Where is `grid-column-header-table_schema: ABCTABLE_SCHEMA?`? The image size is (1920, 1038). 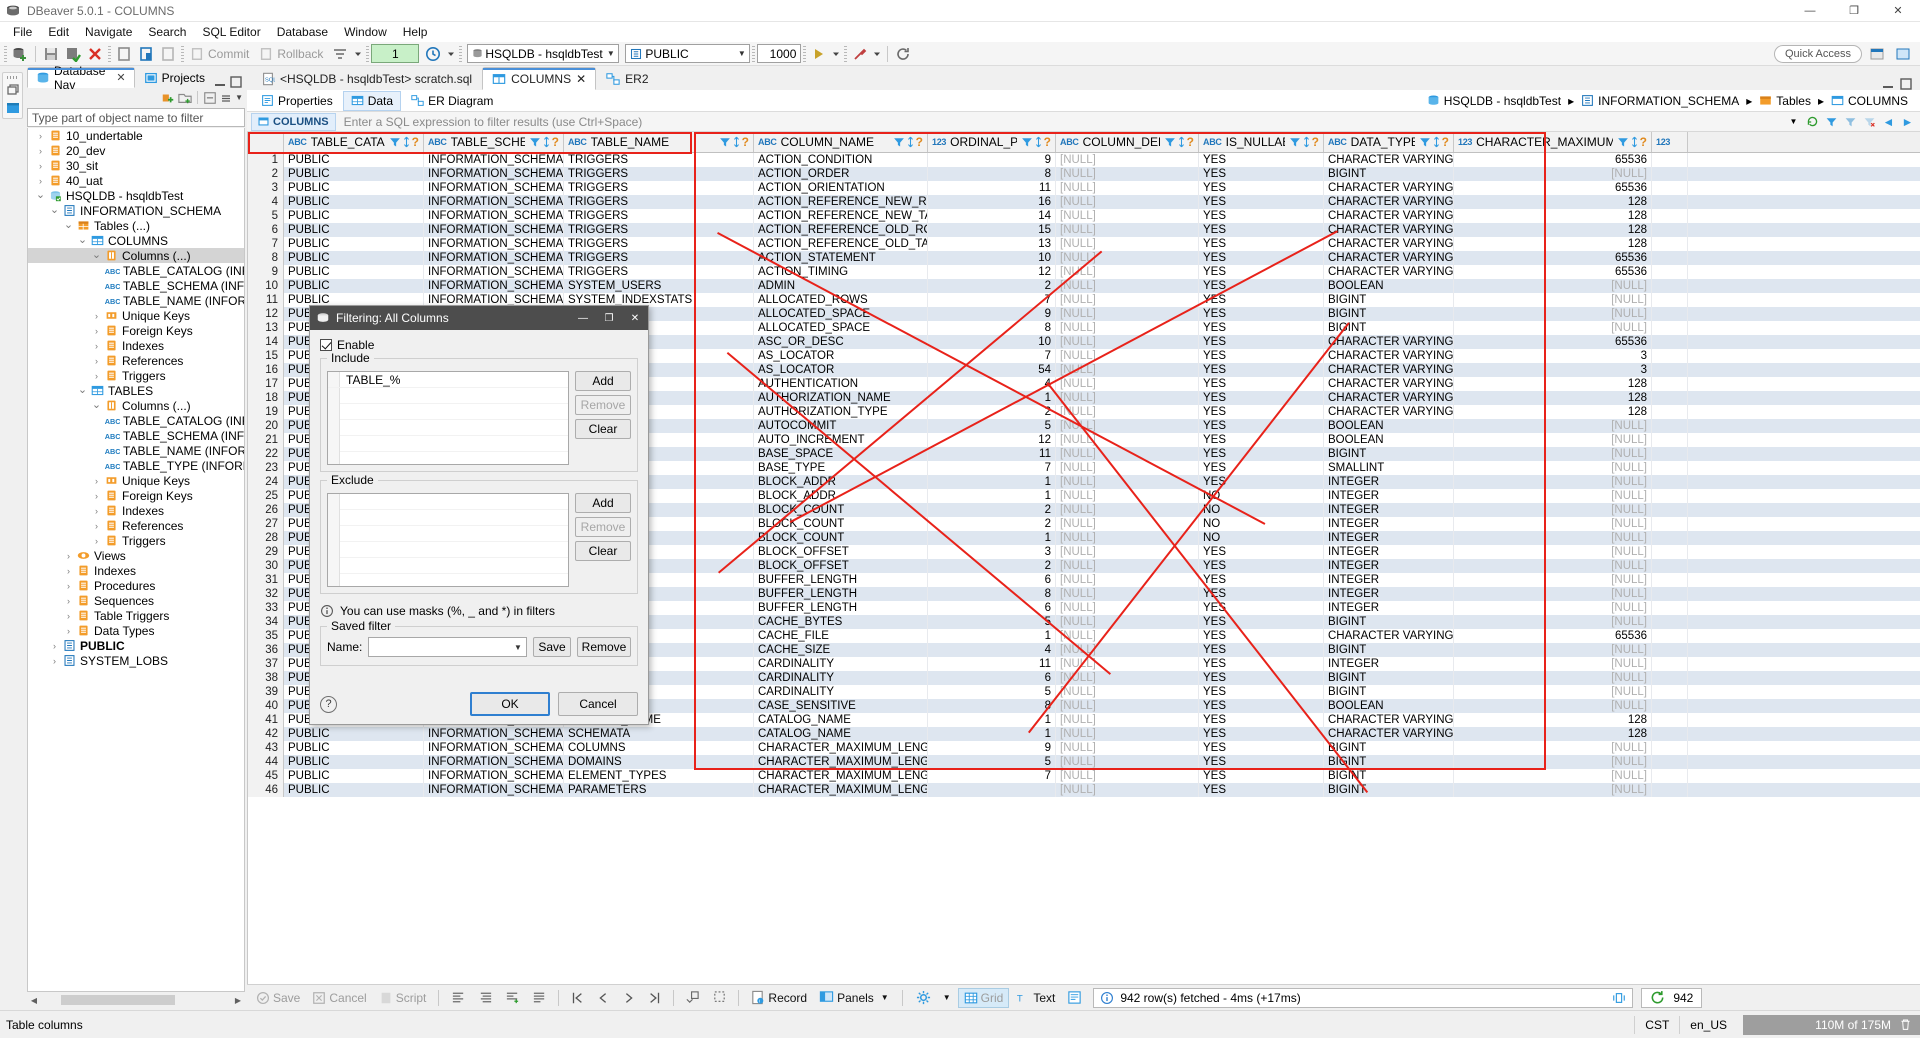
grid-column-header-table_schema: ABCTABLE_SCHEMA? is located at coordinates (494, 142).